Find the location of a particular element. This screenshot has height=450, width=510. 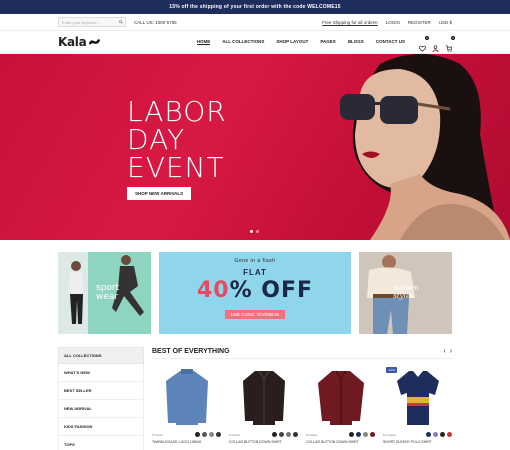

flash-sale-promo: Gone in a flash FLAT 40% OFF USE CODE is located at coordinates (255, 293).